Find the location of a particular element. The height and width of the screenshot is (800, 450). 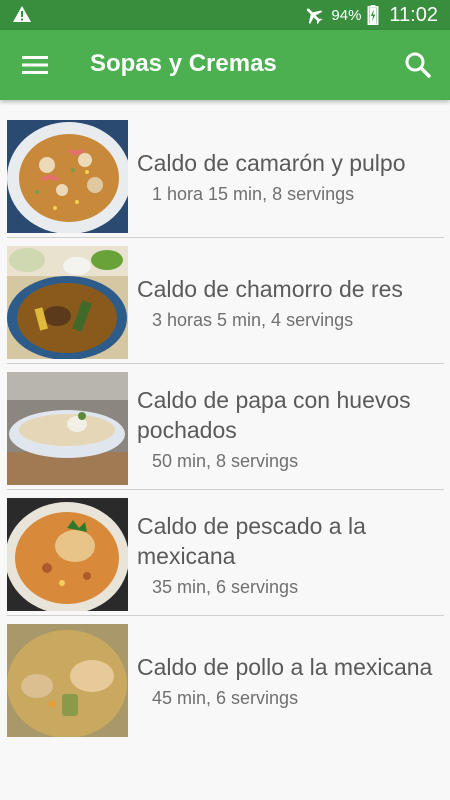

recipe-meta: 1 hora 15 min, 8 servings is located at coordinates (253, 193).